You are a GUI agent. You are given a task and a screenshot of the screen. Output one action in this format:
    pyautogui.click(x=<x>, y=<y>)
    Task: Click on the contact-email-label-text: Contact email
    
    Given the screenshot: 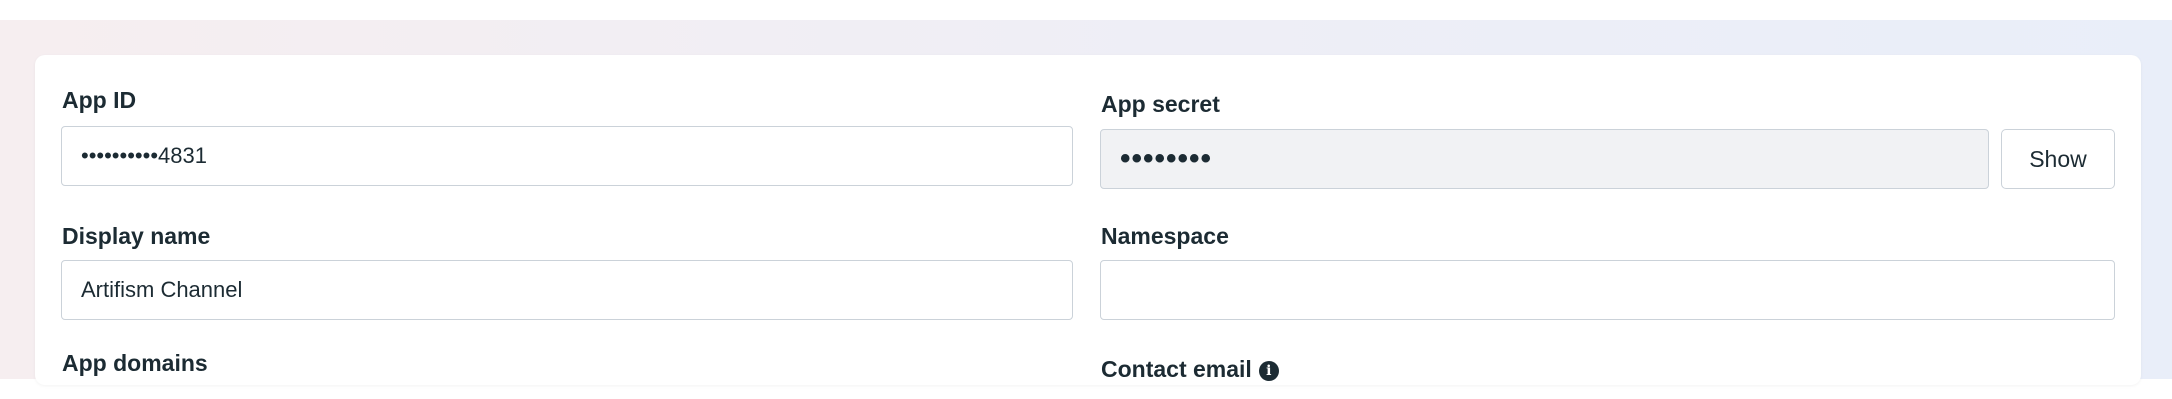 What is the action you would take?
    pyautogui.click(x=1176, y=369)
    